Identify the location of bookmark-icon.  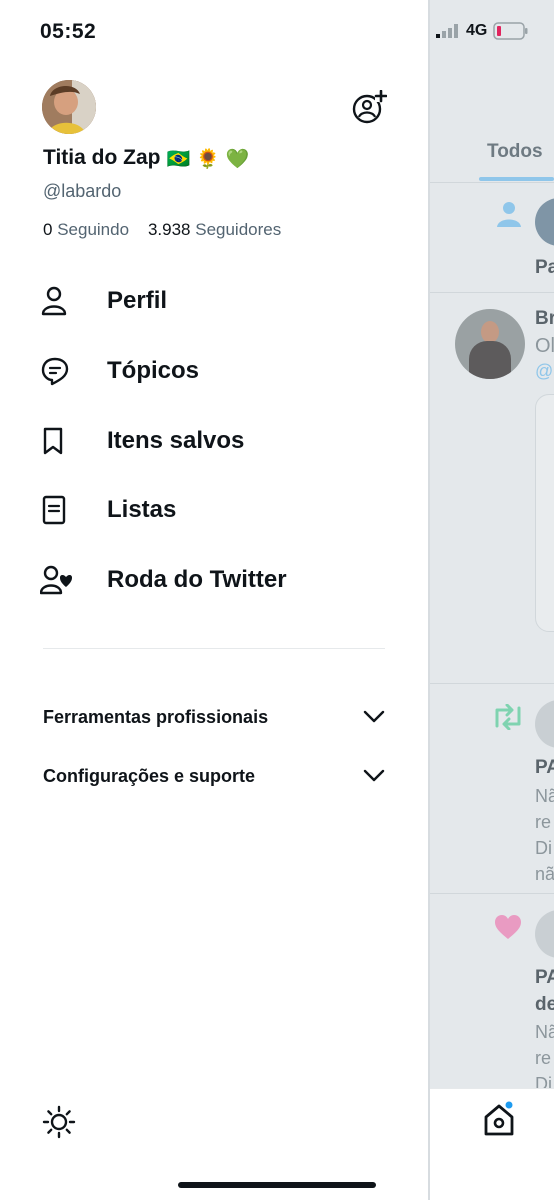
(58, 441).